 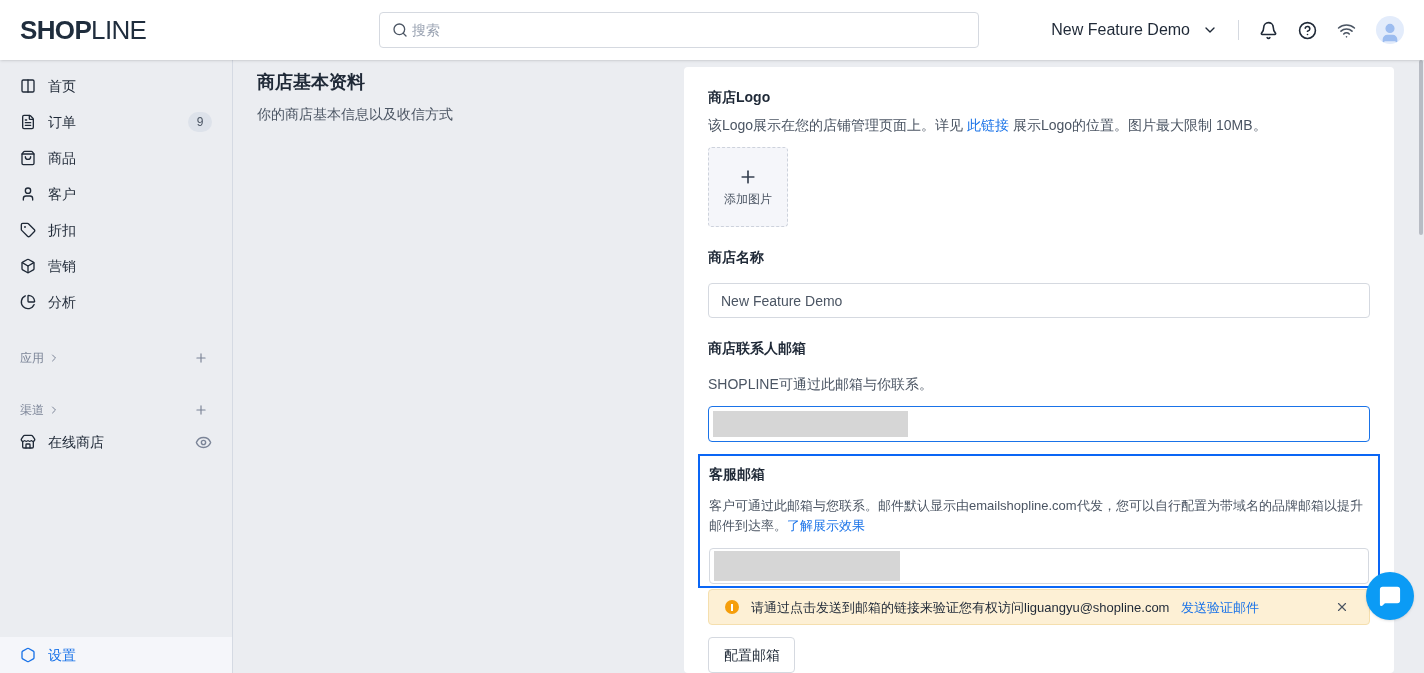 I want to click on help-link: 了解展示效果, so click(x=826, y=526).